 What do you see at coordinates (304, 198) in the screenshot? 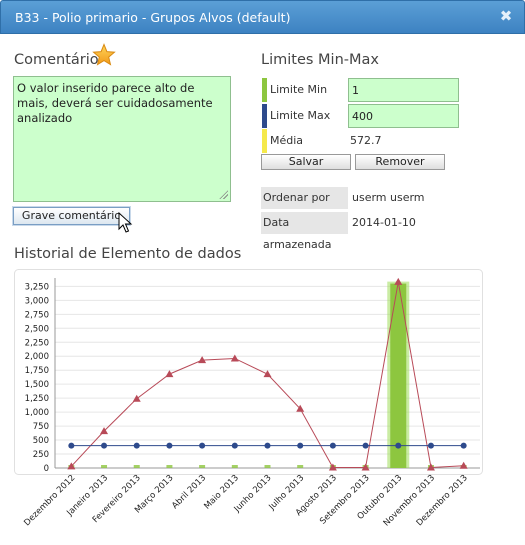
I see `order-by-label: Ordenar por` at bounding box center [304, 198].